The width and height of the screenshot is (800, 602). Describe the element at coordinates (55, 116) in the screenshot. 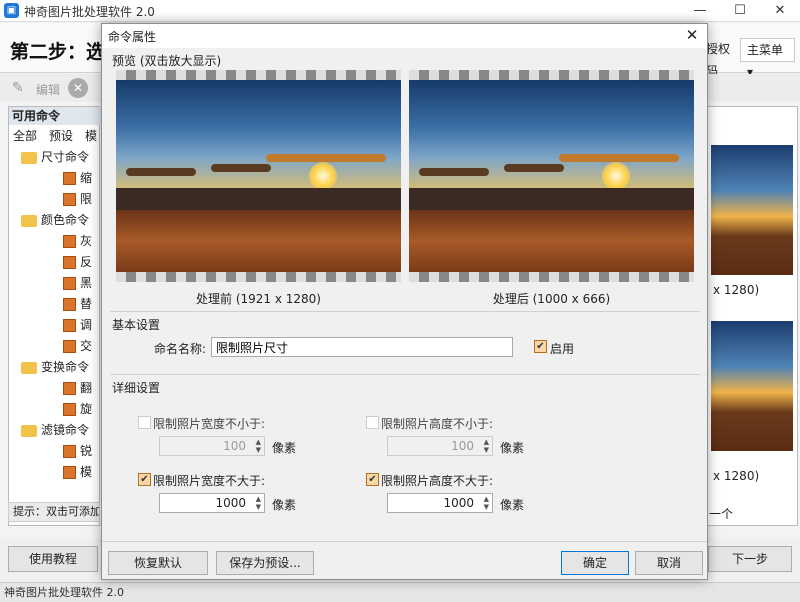

I see `left-panel-title: 可用命令` at that location.